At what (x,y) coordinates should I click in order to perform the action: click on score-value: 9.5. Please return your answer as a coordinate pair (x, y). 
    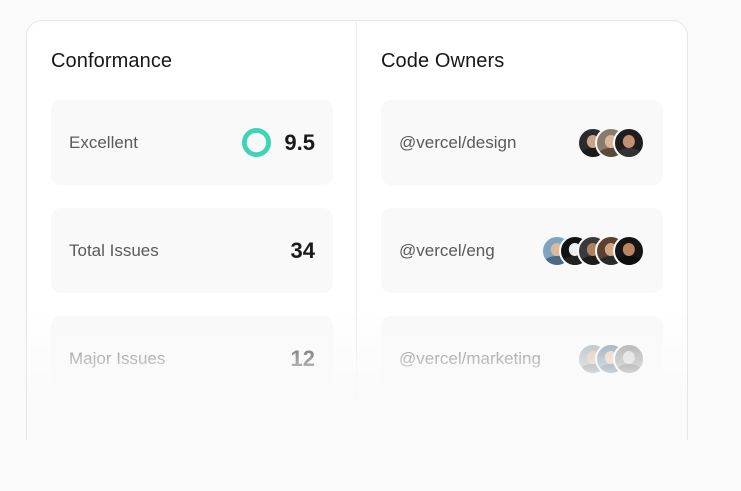
    Looking at the image, I should click on (299, 142).